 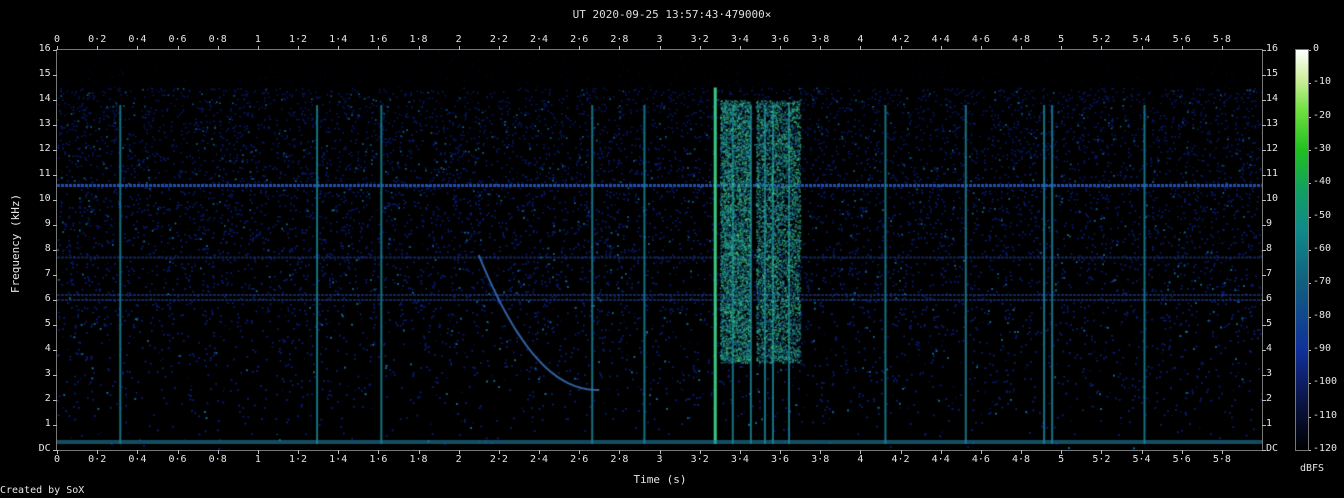 What do you see at coordinates (47, 248) in the screenshot?
I see `y-tick-label-left: 8` at bounding box center [47, 248].